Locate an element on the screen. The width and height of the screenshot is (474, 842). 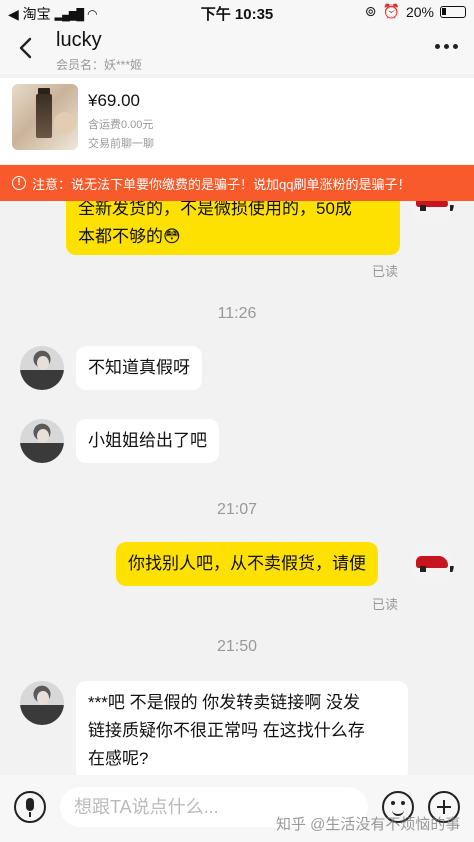
rotation-lock-icon: ⊚ is located at coordinates (370, 11).